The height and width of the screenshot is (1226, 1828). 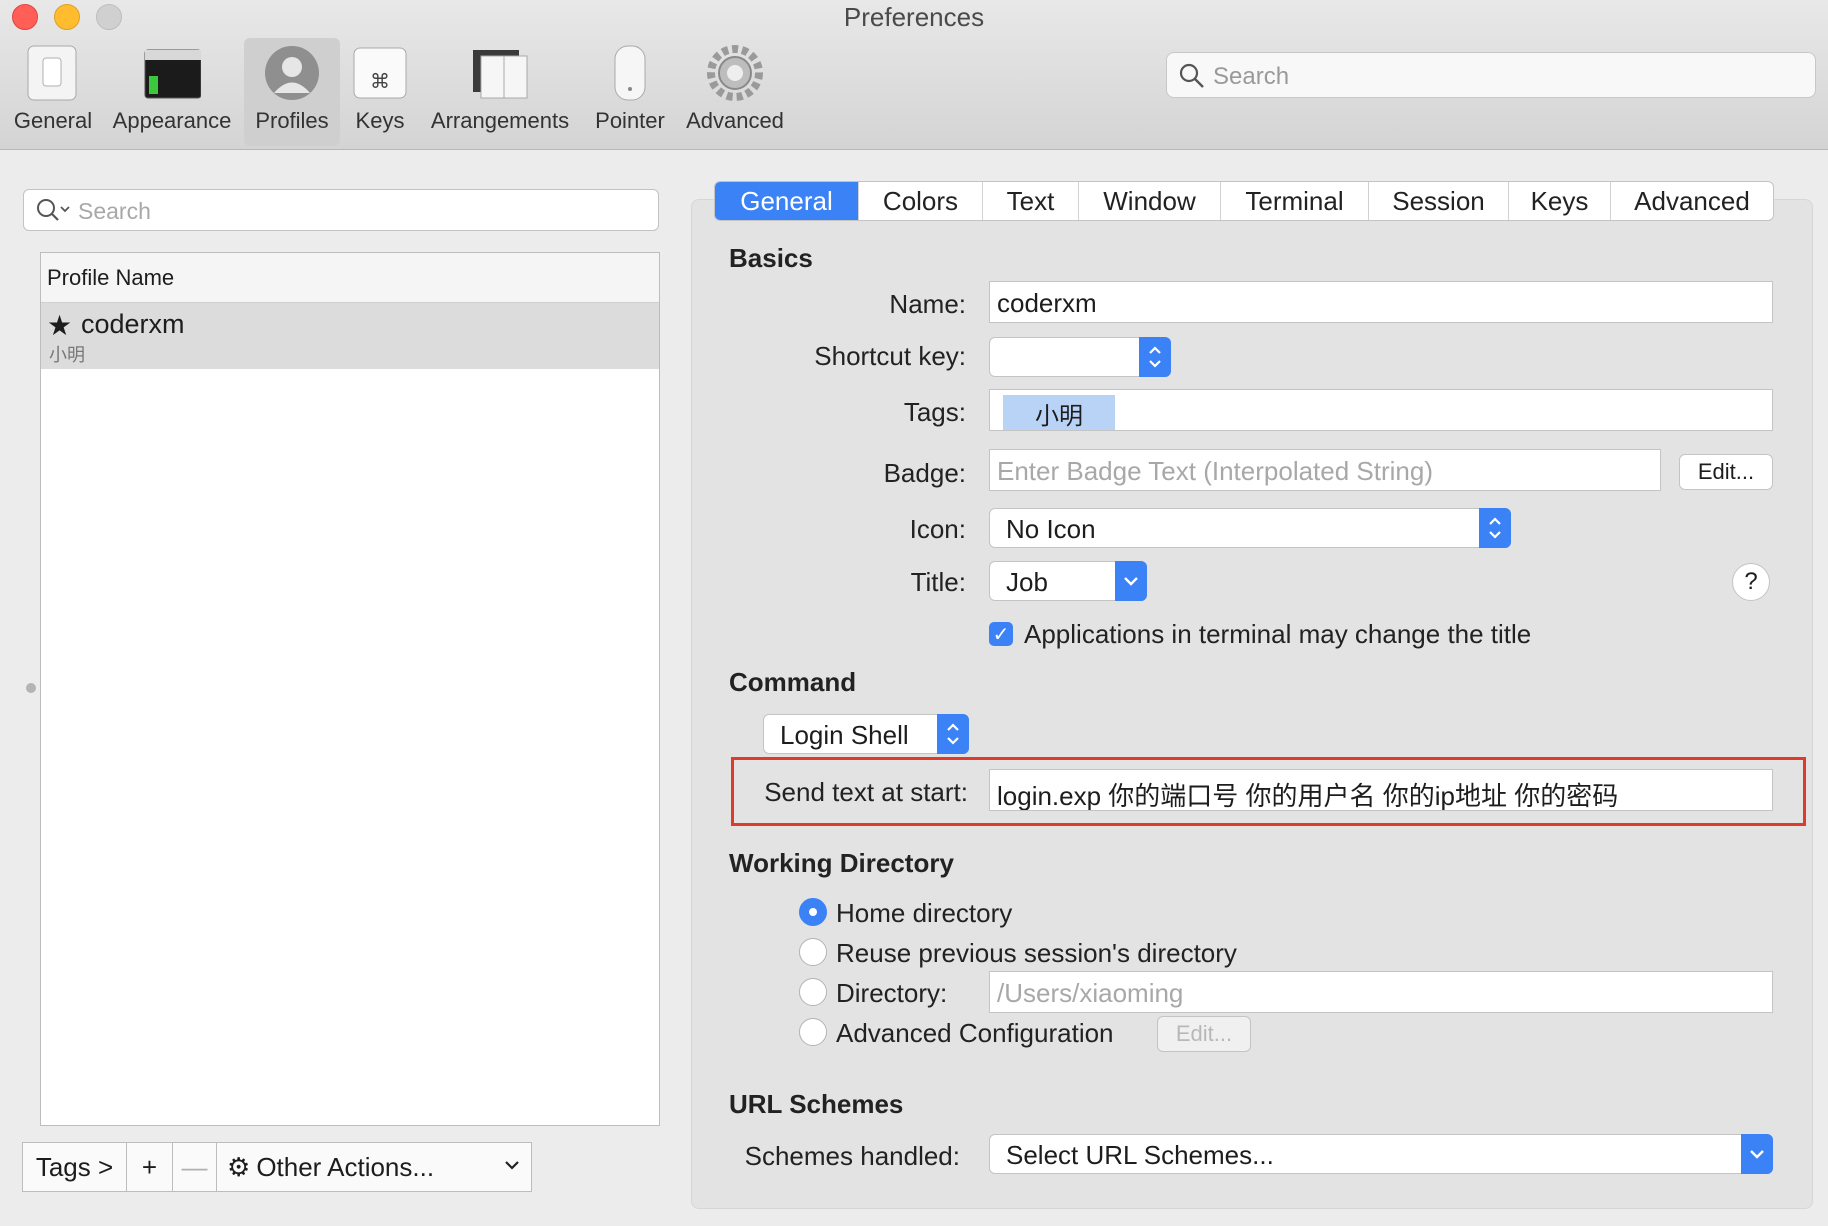 I want to click on icon-label: Icon:, so click(x=937, y=529).